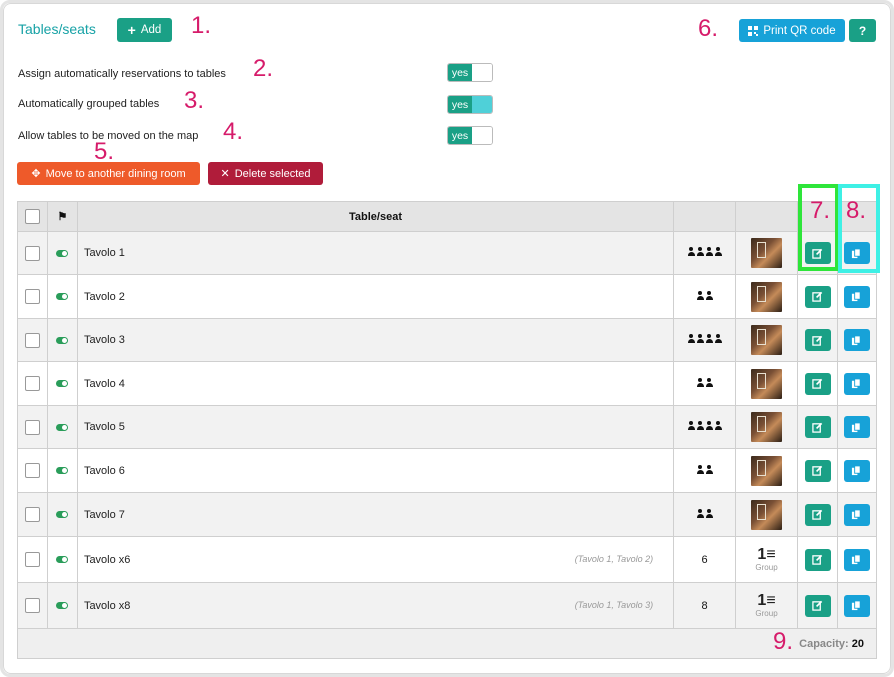 This screenshot has width=894, height=677. I want to click on select-all-checkbox, so click(32, 216).